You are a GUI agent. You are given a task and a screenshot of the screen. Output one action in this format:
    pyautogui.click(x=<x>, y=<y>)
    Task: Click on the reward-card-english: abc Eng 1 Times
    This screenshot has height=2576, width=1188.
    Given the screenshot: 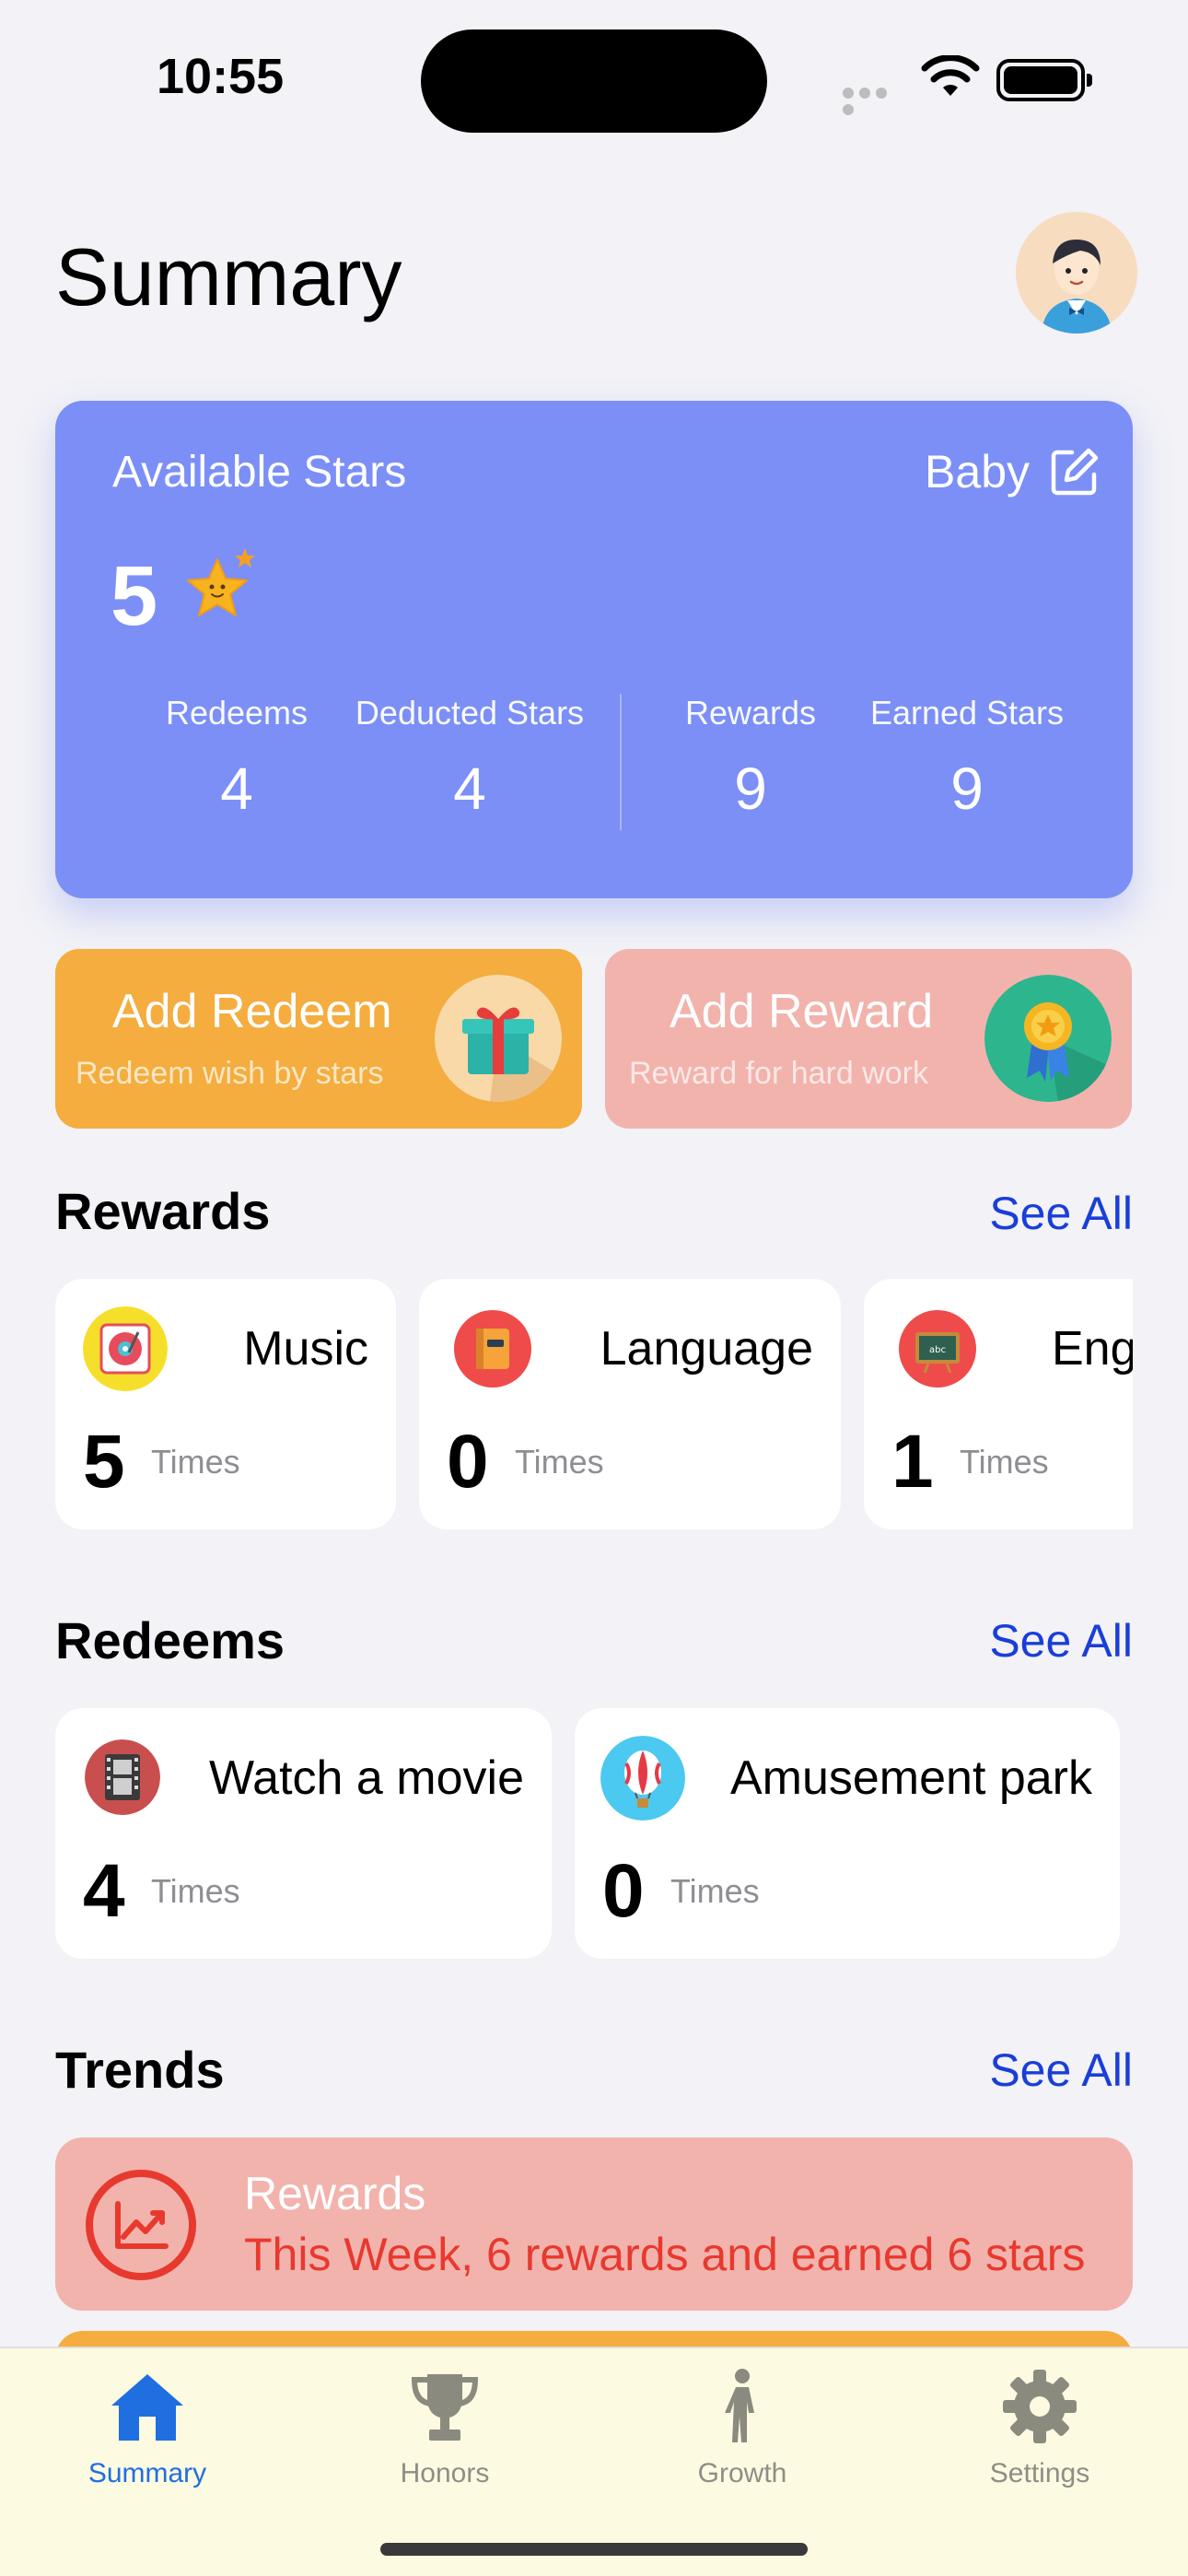 What is the action you would take?
    pyautogui.click(x=998, y=1404)
    